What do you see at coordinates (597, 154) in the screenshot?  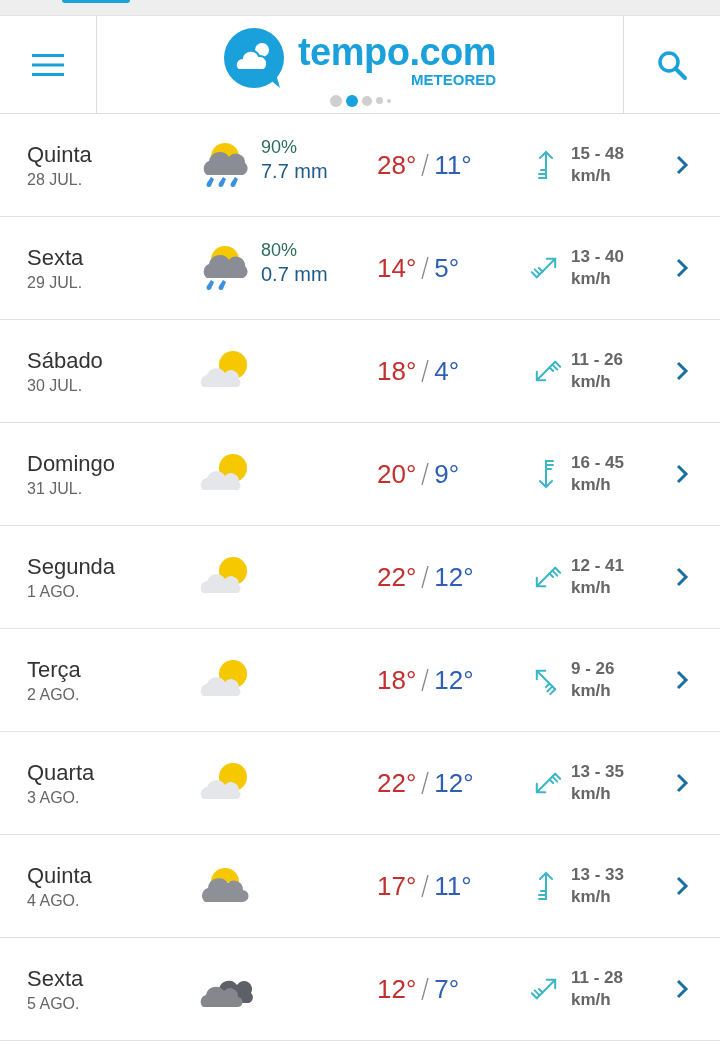 I see `wind-speed: 15 - 48` at bounding box center [597, 154].